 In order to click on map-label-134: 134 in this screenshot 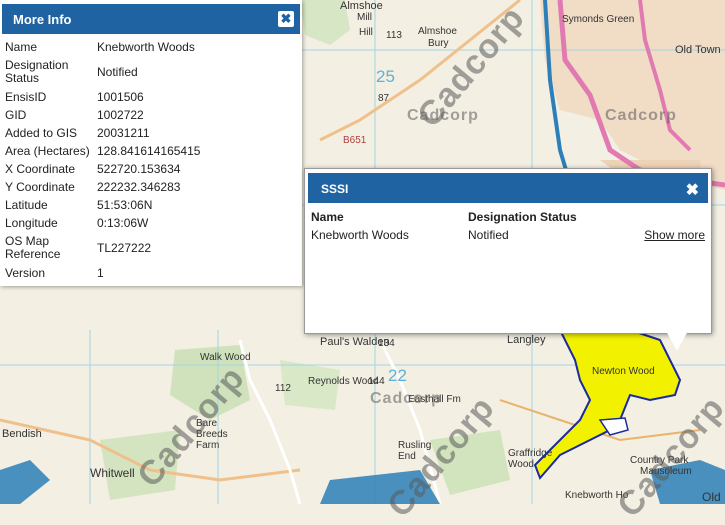, I will do `click(386, 343)`.